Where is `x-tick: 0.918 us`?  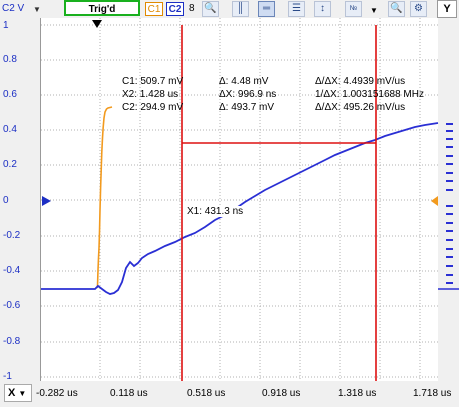
x-tick: 0.918 us is located at coordinates (281, 393).